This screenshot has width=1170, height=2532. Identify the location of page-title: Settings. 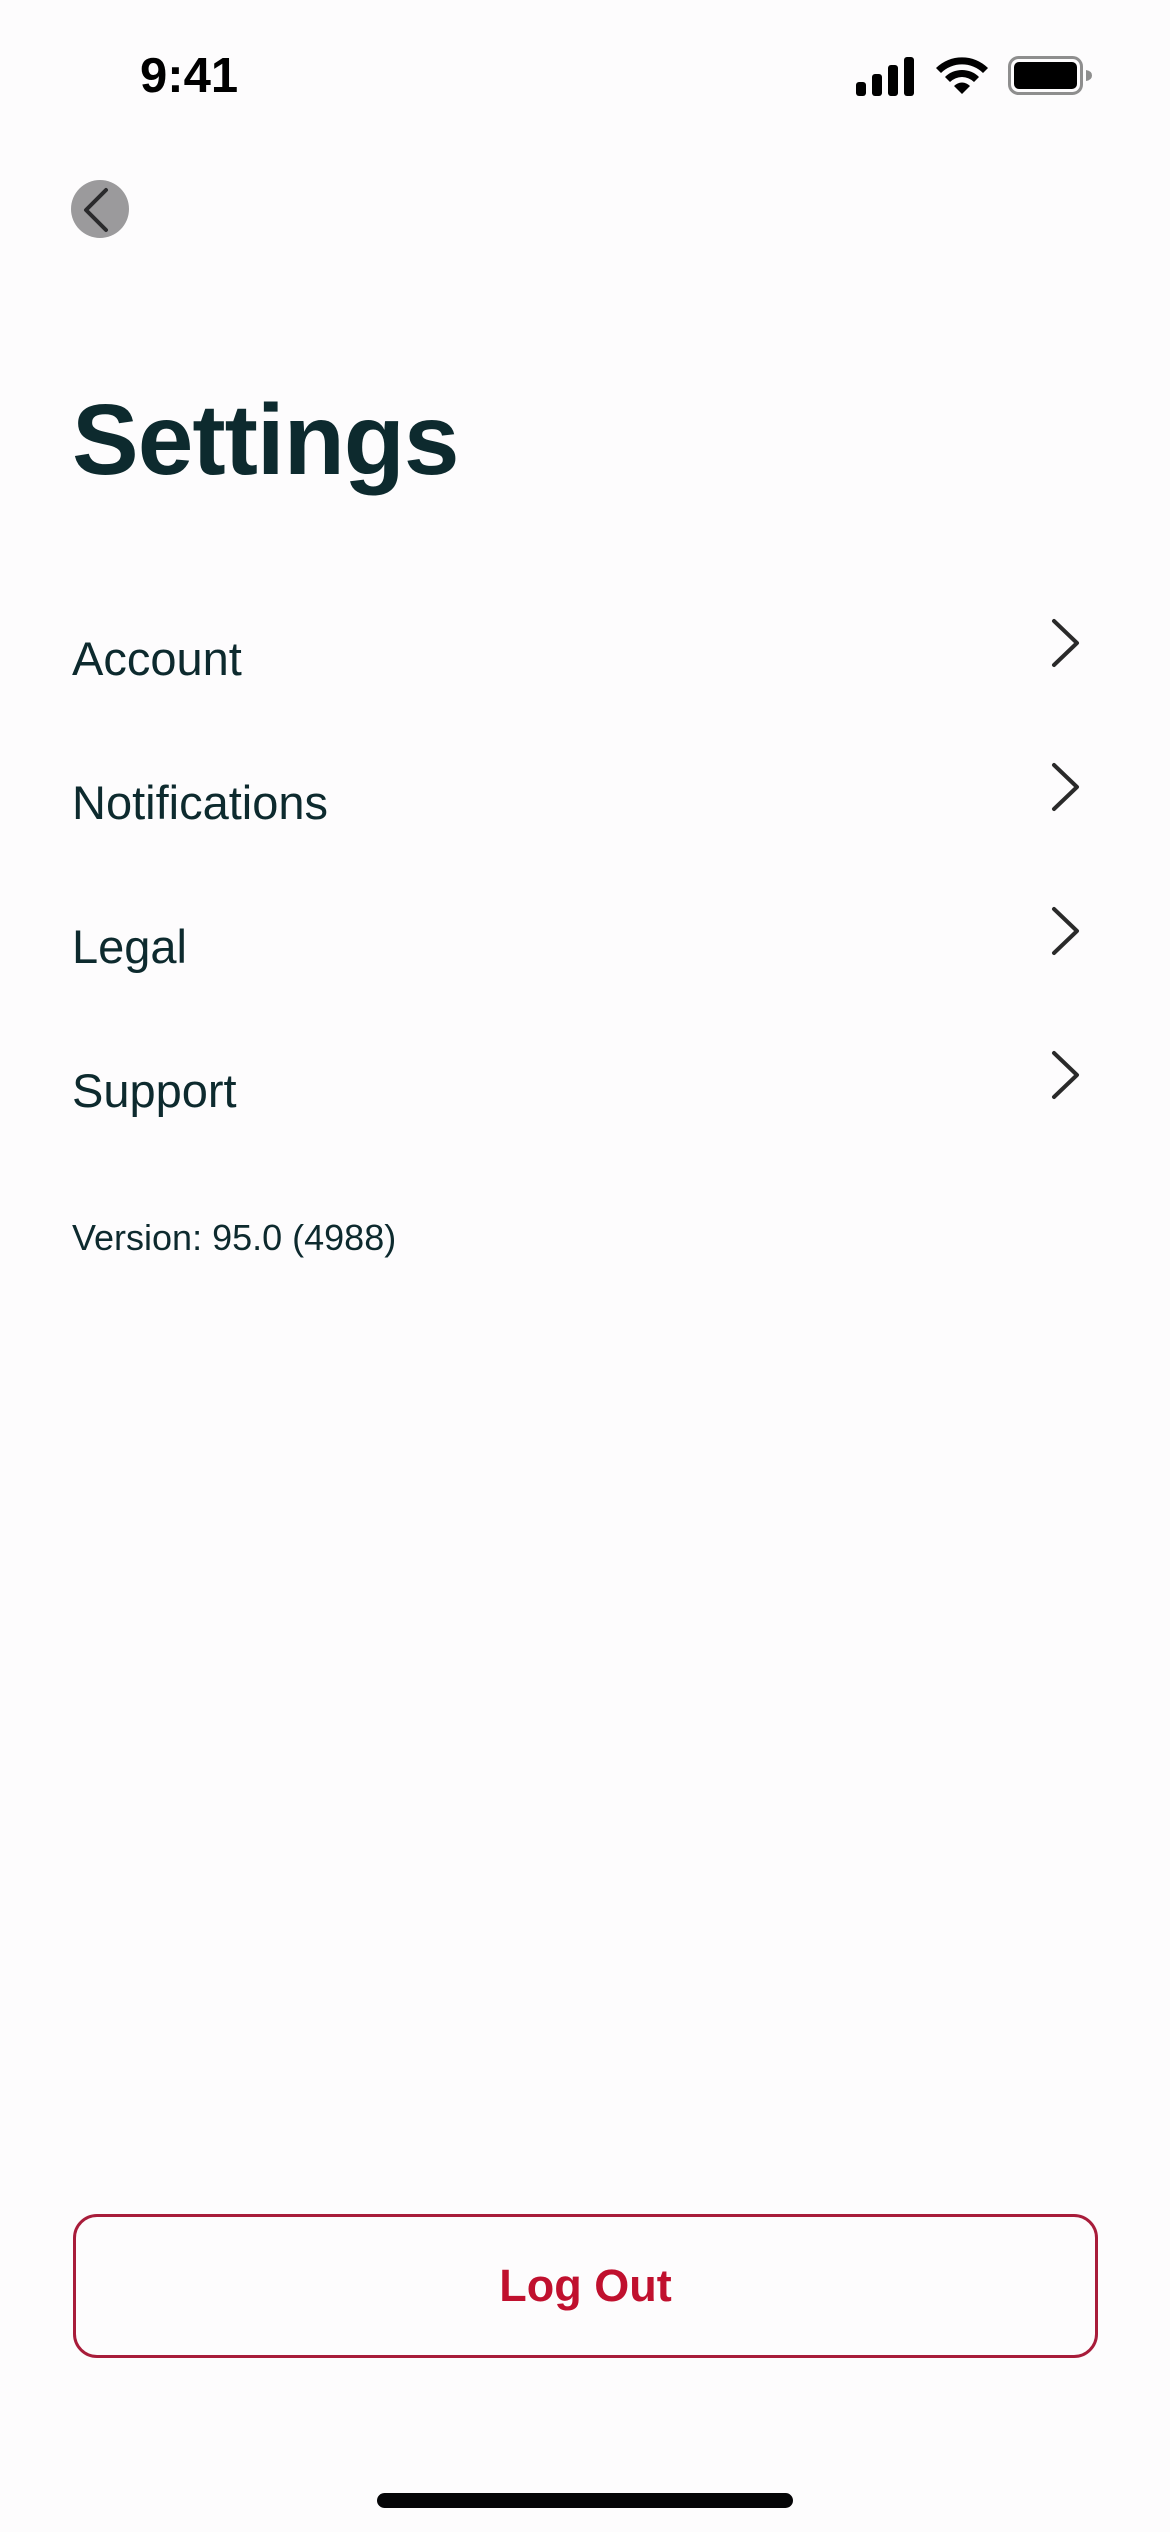
(265, 440).